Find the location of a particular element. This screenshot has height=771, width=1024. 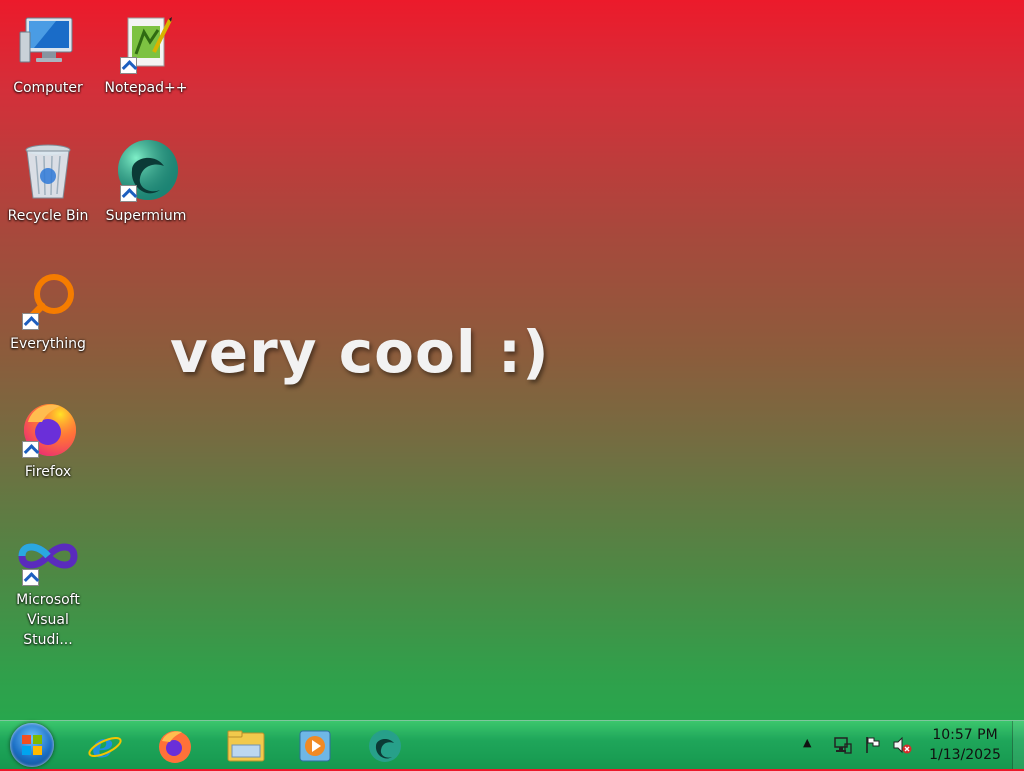

system-clock: 10:57 PM 1/13/2025 is located at coordinates (965, 745).